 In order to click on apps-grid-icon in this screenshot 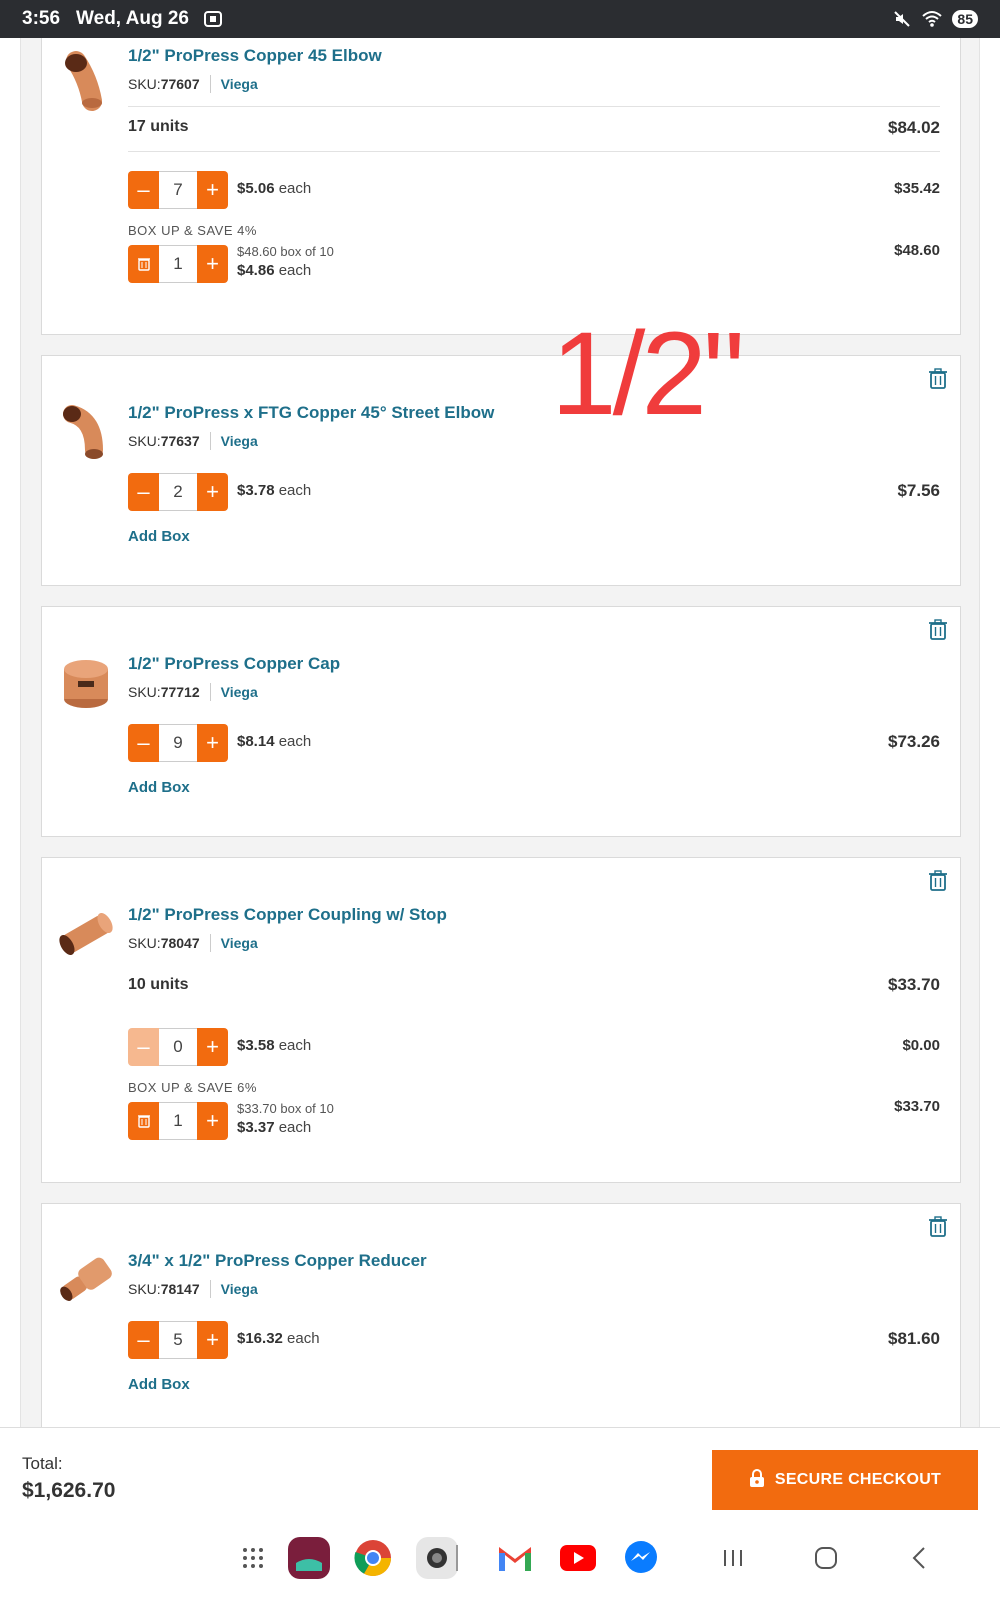, I will do `click(253, 1558)`.